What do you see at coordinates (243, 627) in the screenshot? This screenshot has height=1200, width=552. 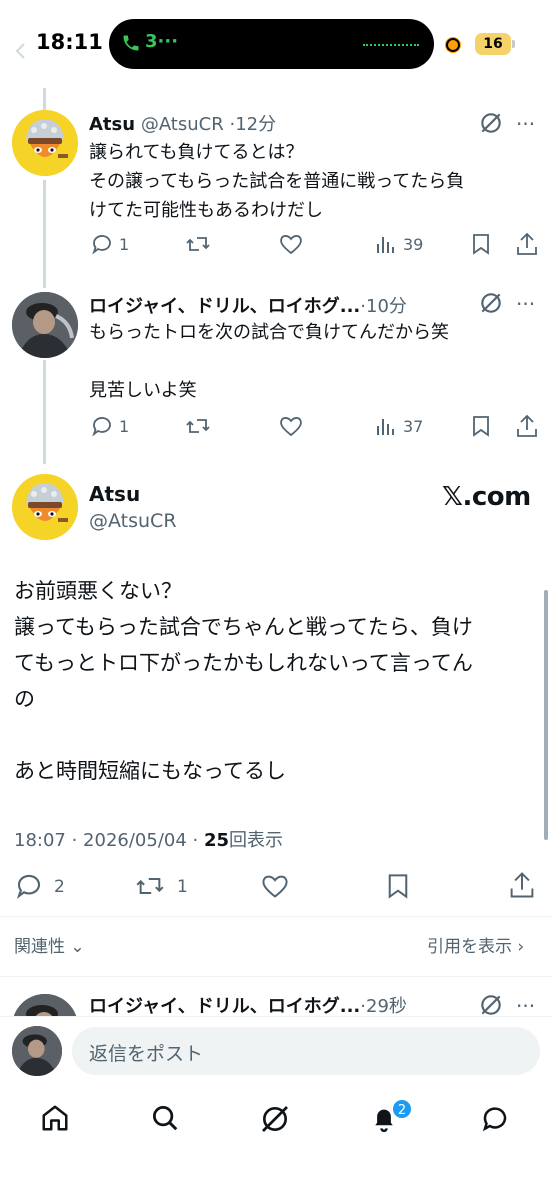 I see `text-line: 譲ってもらった試合でちゃんと戦ってたら、負け` at bounding box center [243, 627].